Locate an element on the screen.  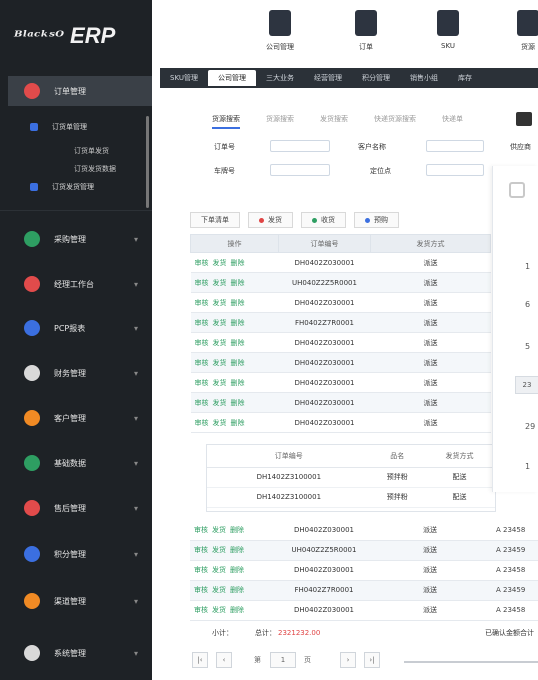
plate-number-input is located at coordinates (300, 170).